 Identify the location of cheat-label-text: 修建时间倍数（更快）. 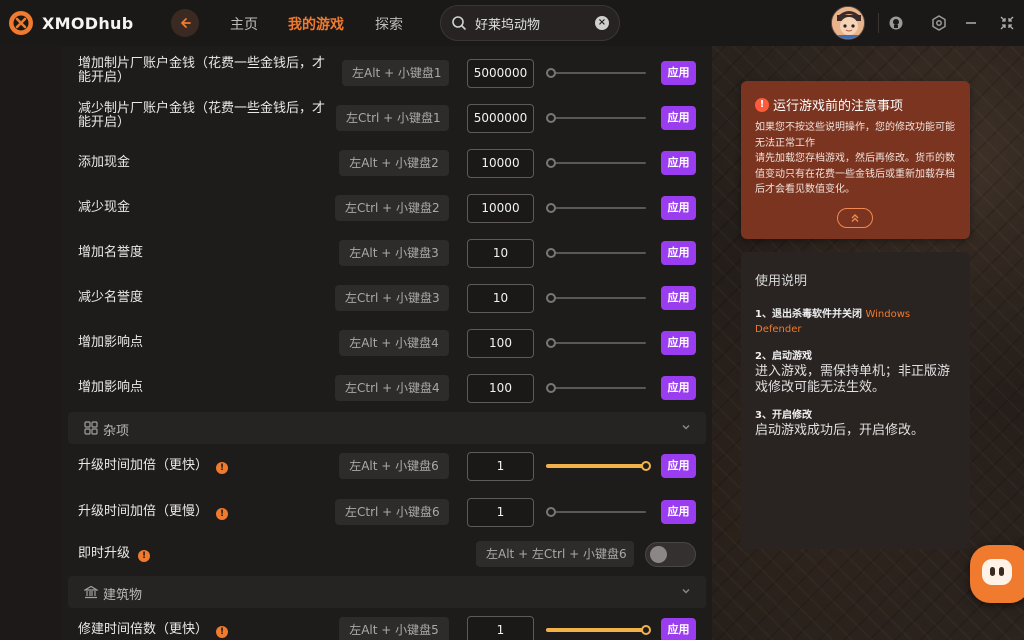
(143, 629).